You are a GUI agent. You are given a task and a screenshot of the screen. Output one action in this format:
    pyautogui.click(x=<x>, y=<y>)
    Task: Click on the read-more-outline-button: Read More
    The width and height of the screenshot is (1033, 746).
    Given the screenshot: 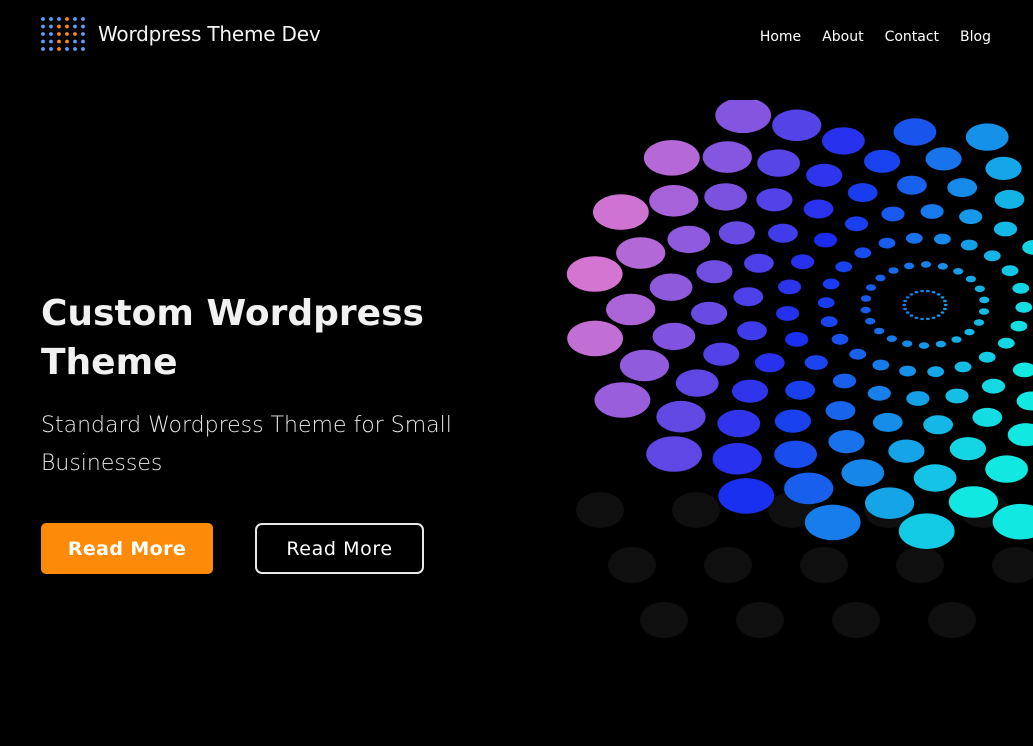 What is the action you would take?
    pyautogui.click(x=339, y=548)
    